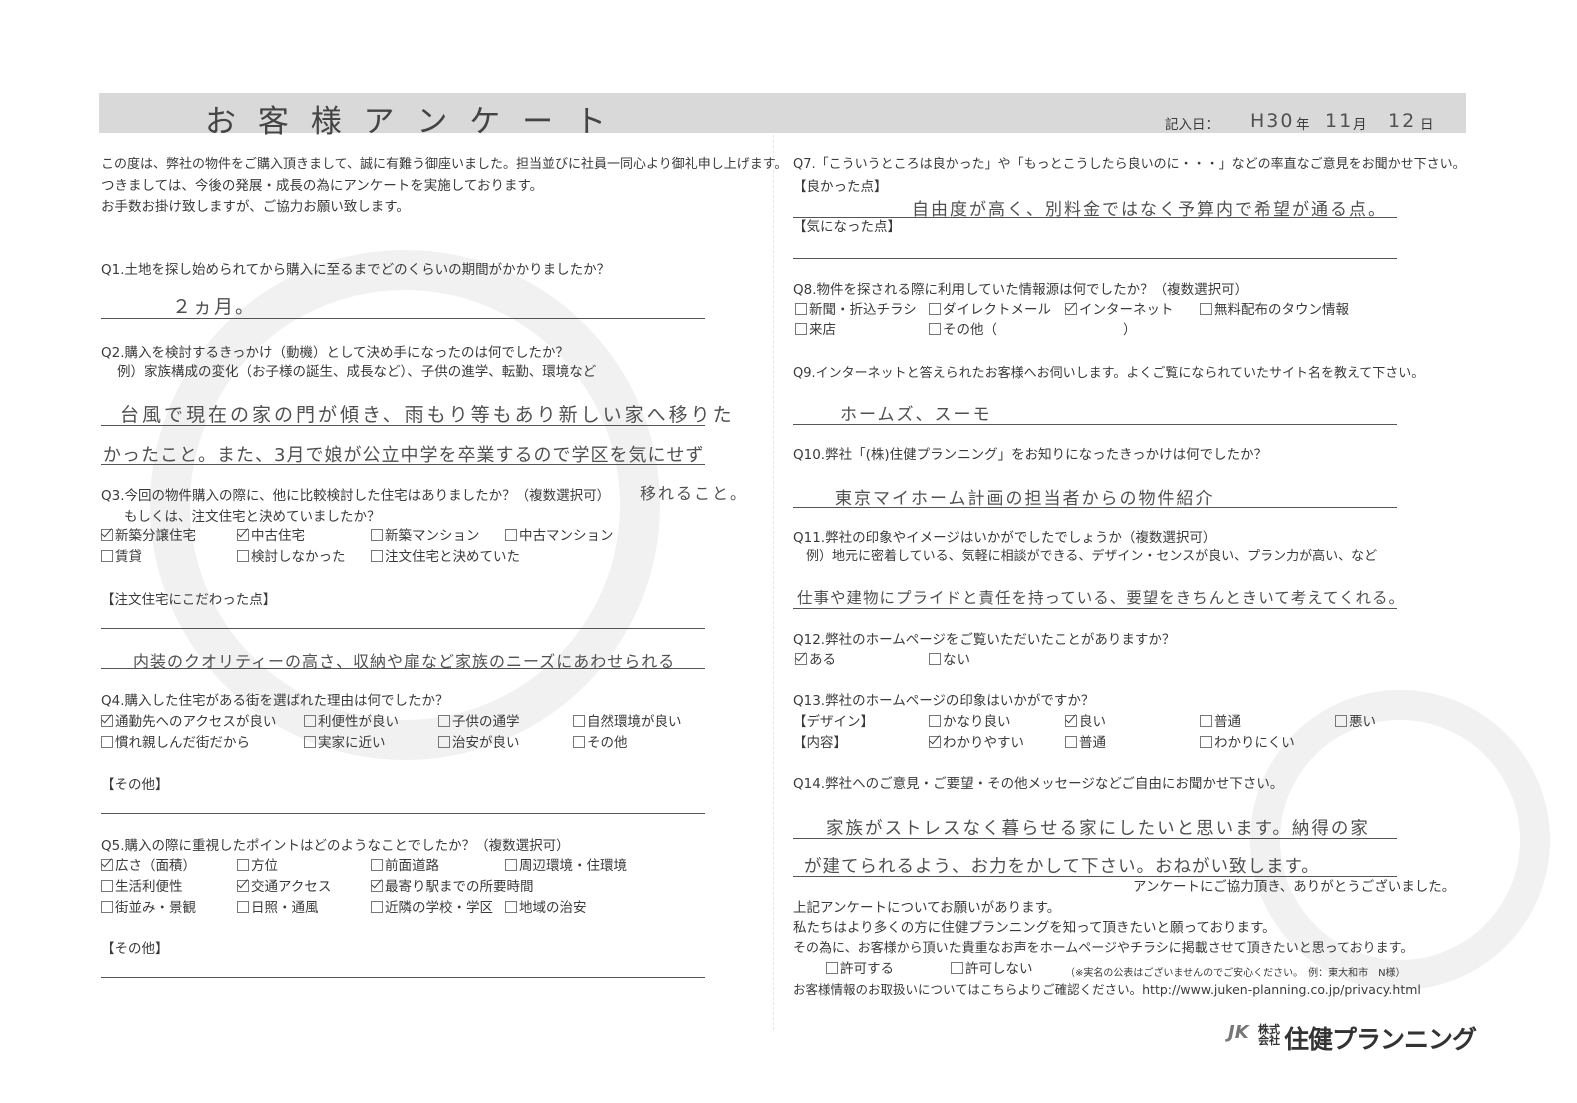  What do you see at coordinates (345, 743) in the screenshot?
I see `q4-option-parents: 実家に近い` at bounding box center [345, 743].